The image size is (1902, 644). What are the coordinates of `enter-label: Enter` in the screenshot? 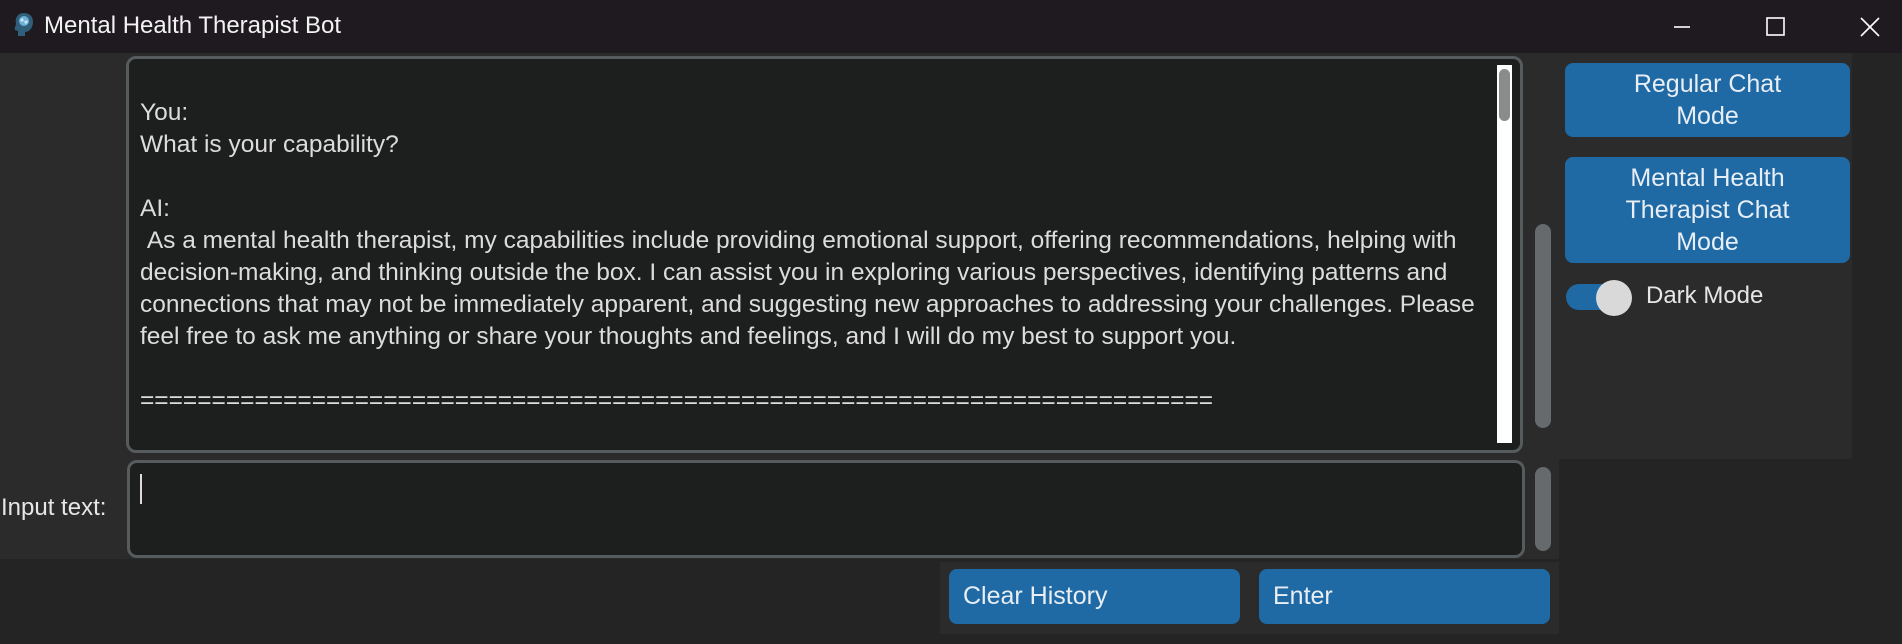 It's located at (1303, 596).